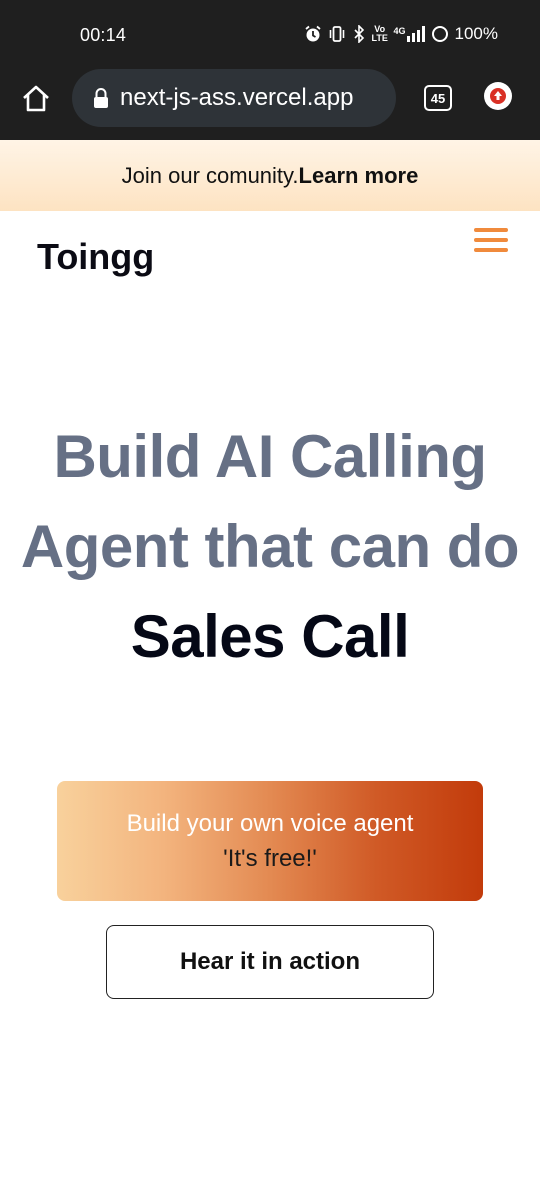 The height and width of the screenshot is (1200, 540). Describe the element at coordinates (36, 99) in the screenshot. I see `home-icon` at that location.